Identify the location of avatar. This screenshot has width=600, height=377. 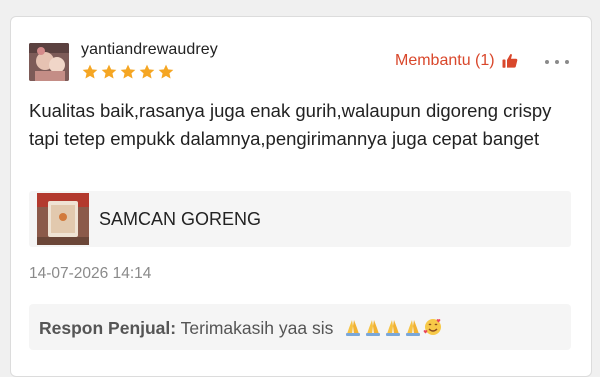
(49, 62).